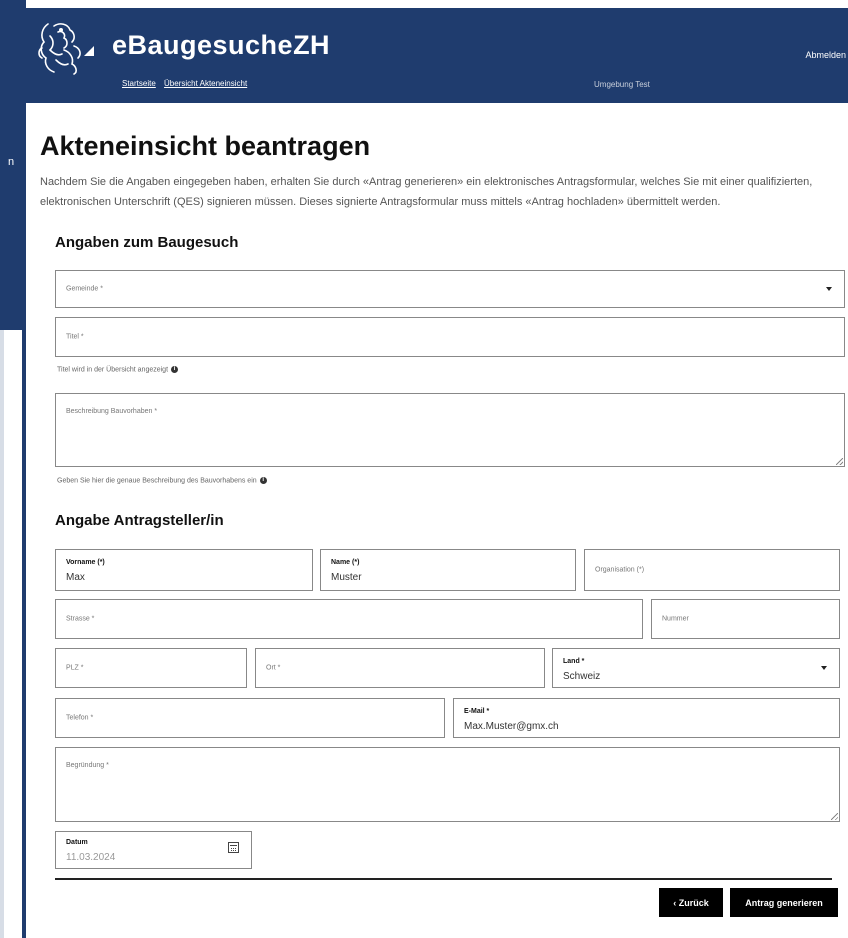 Image resolution: width=848 pixels, height=938 pixels. What do you see at coordinates (113, 370) in the screenshot?
I see `titel-hint-text: Titel wird in der Übersicht angezeigt` at bounding box center [113, 370].